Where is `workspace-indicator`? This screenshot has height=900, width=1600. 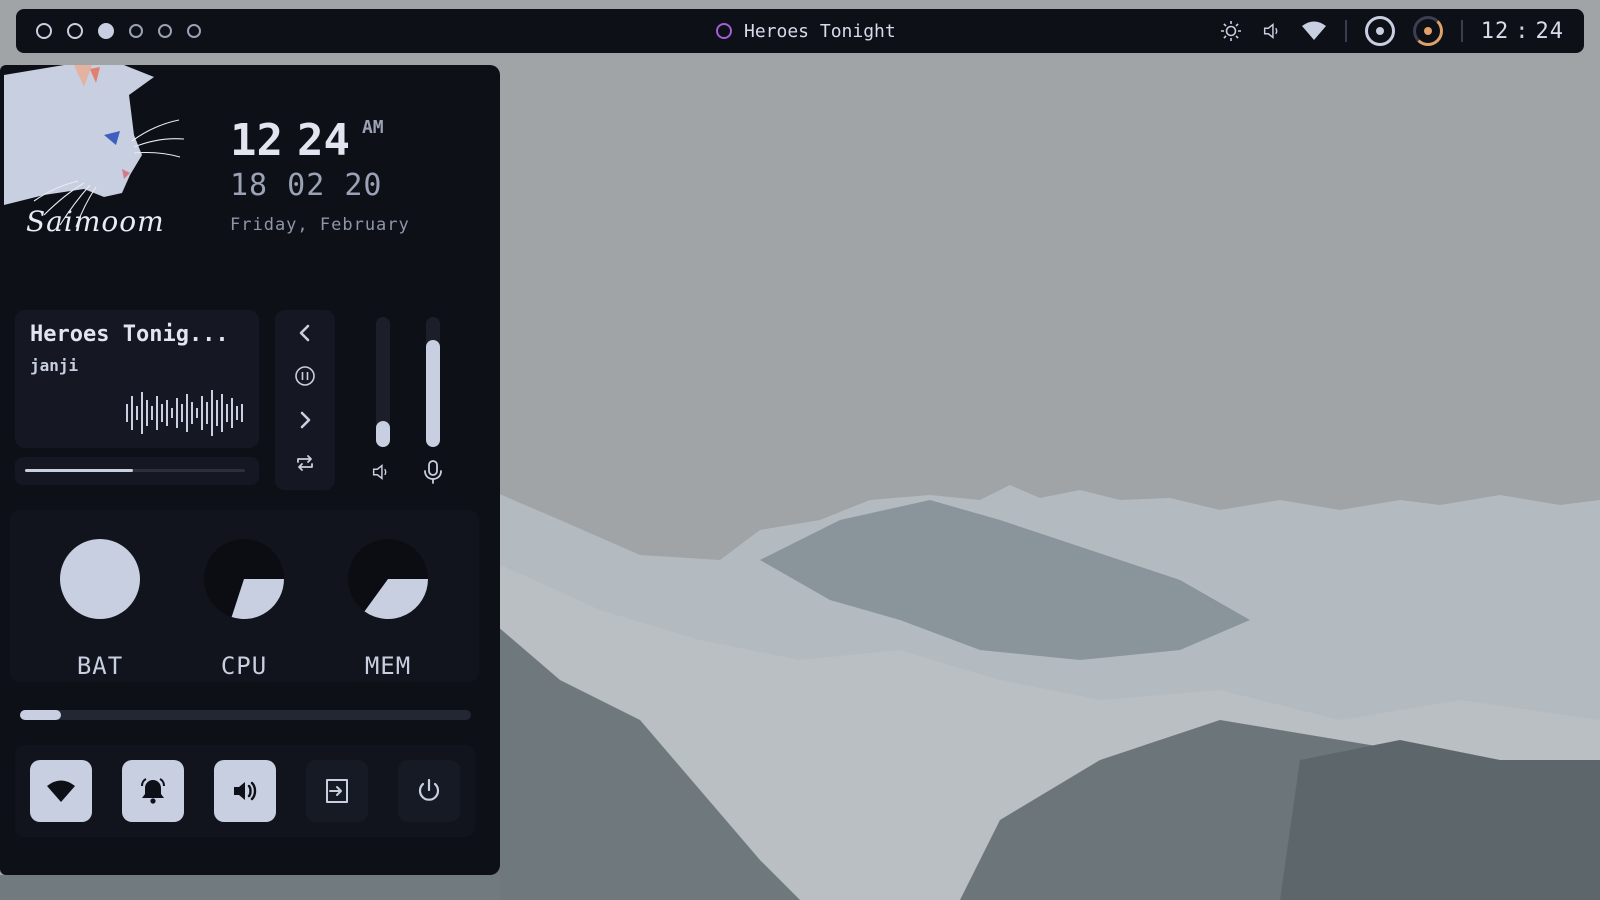 workspace-indicator is located at coordinates (118, 31).